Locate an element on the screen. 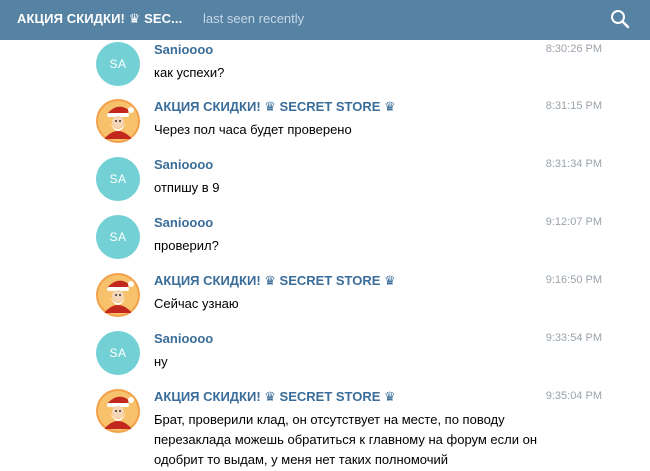 The image size is (650, 471). message-text: Сейчас узнаю is located at coordinates (196, 303).